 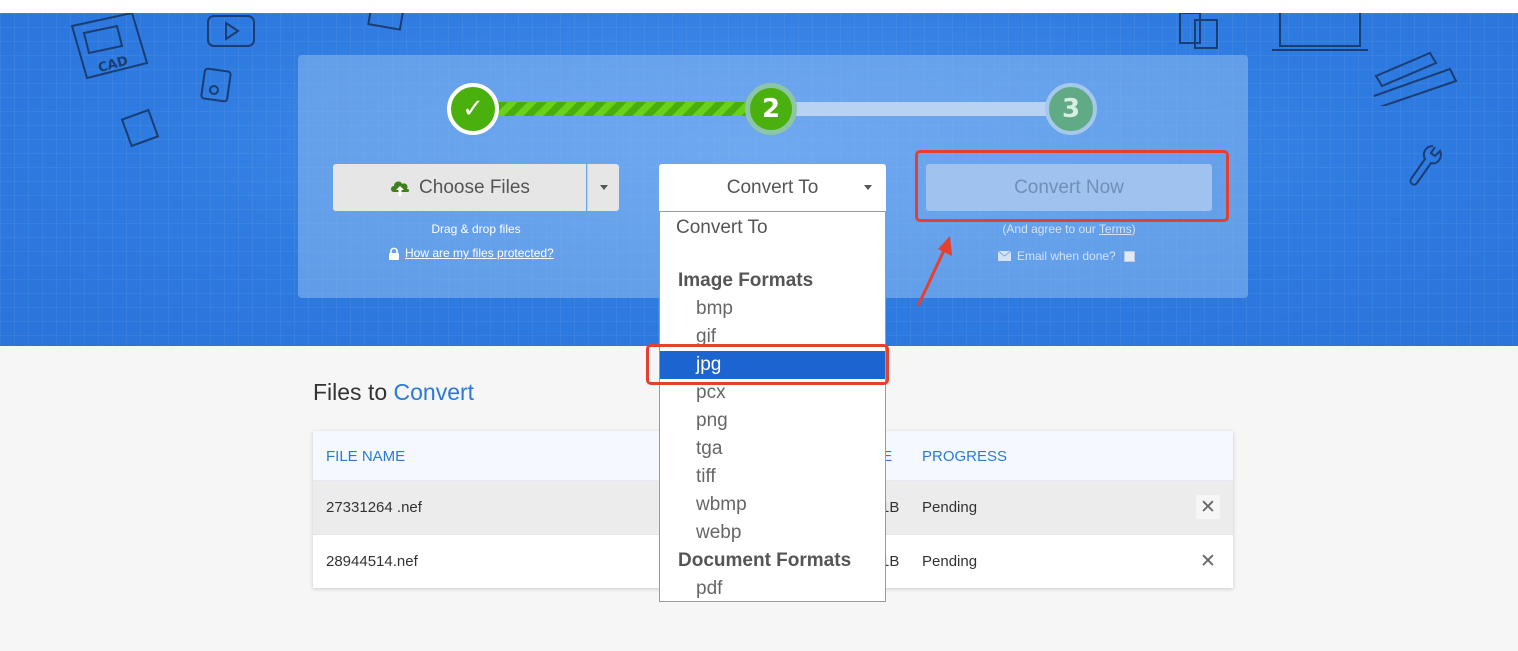 I want to click on format-option-label: png, so click(x=712, y=420).